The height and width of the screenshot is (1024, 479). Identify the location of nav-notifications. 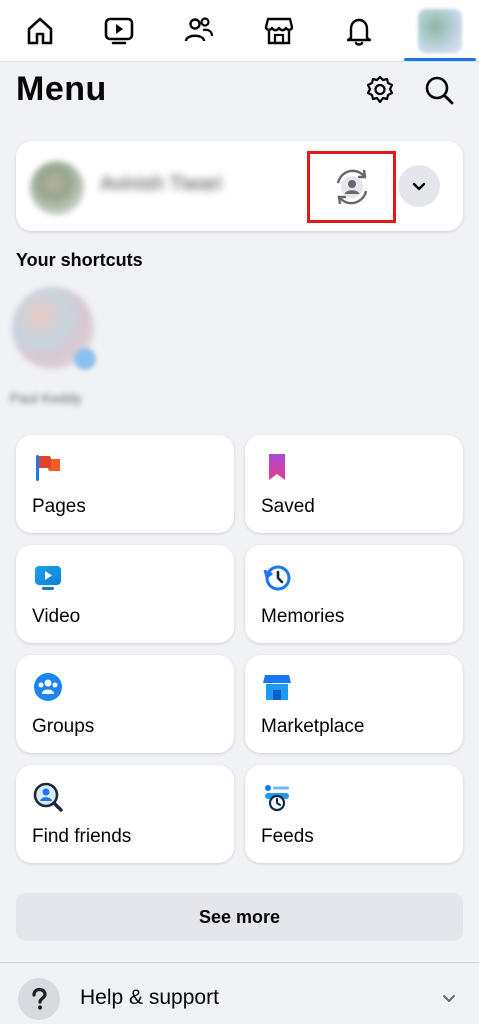
(359, 31).